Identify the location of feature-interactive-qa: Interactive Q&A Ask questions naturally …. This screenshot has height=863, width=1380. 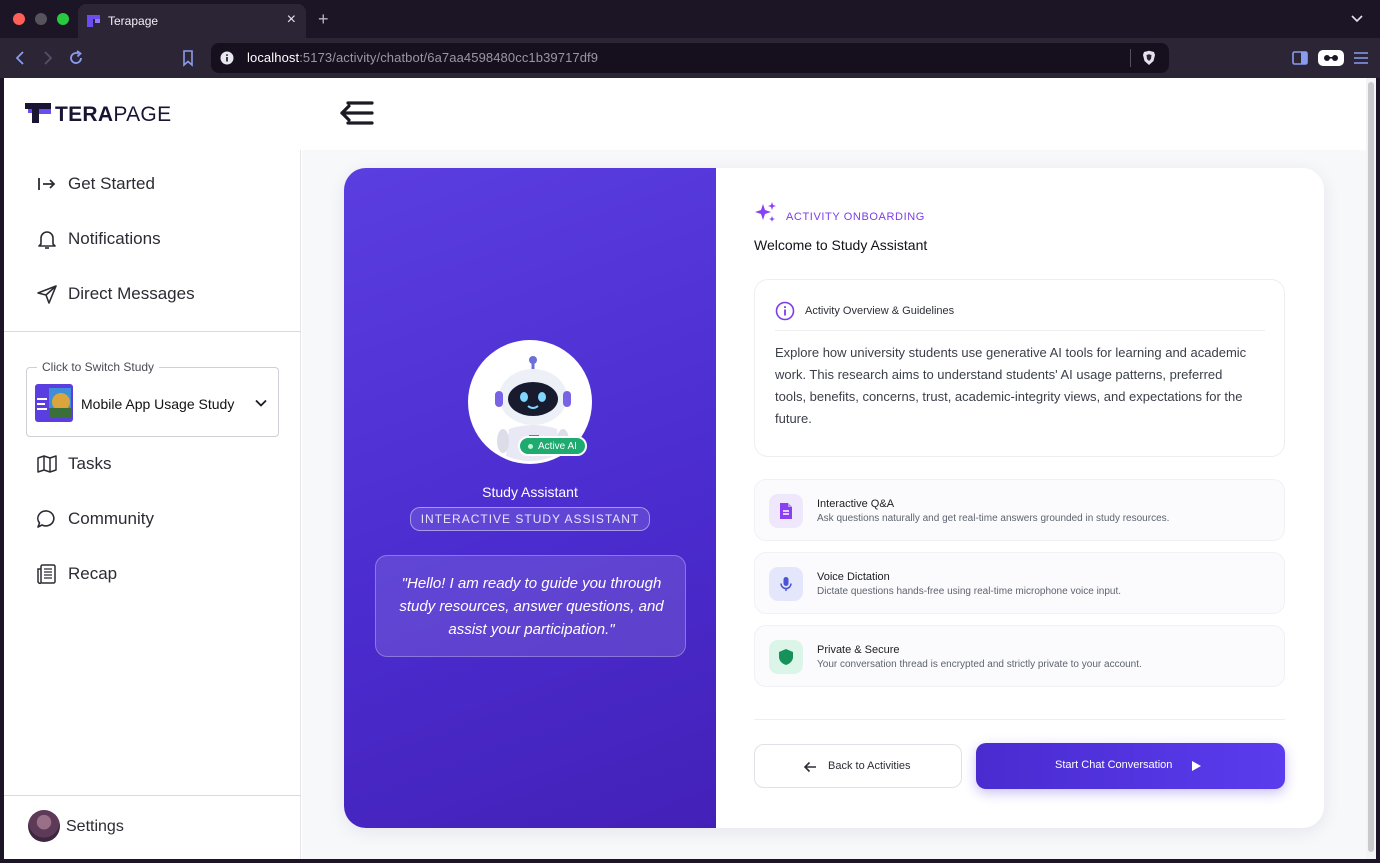
(1019, 510).